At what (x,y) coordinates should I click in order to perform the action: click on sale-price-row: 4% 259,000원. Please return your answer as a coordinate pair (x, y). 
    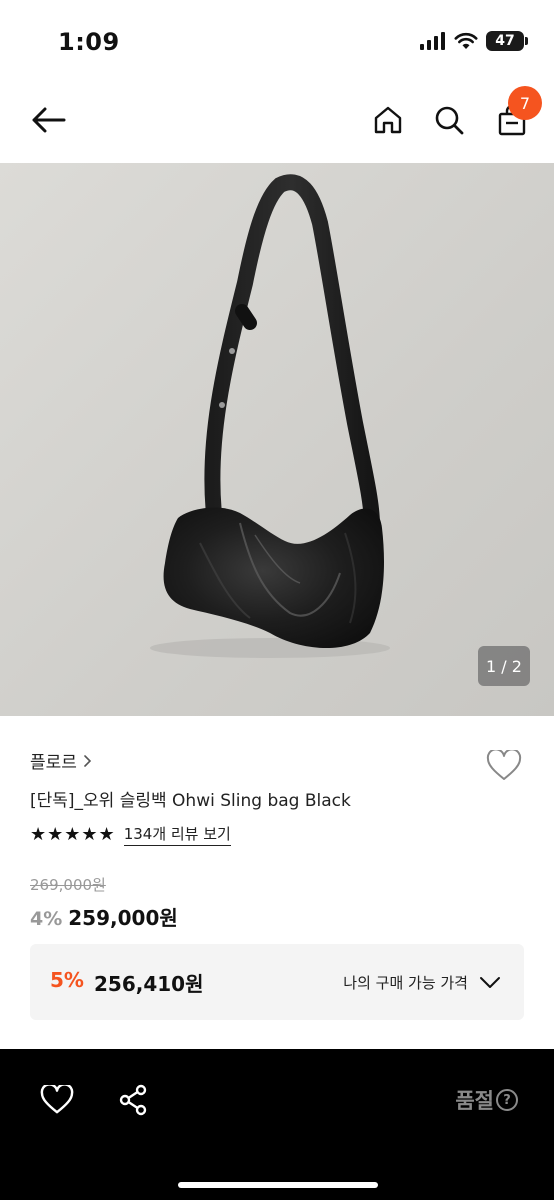
    Looking at the image, I should click on (104, 916).